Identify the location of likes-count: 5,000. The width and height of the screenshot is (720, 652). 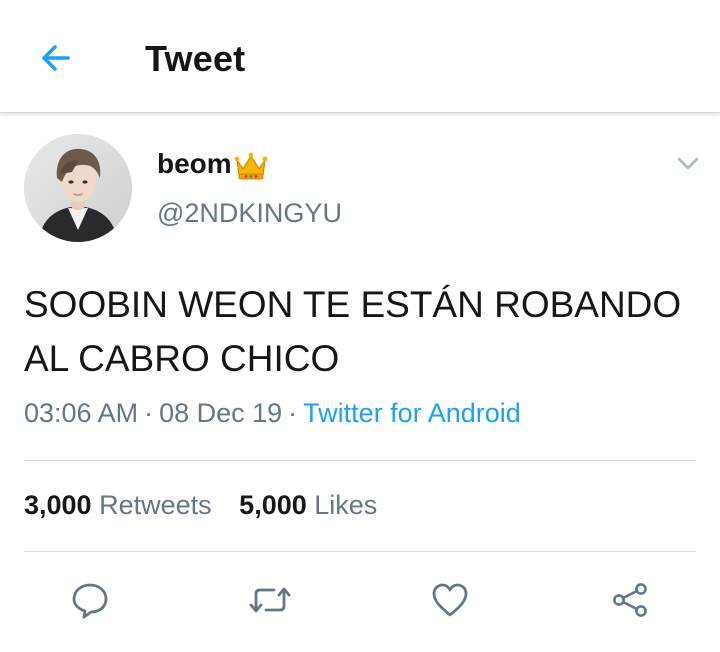
(273, 505).